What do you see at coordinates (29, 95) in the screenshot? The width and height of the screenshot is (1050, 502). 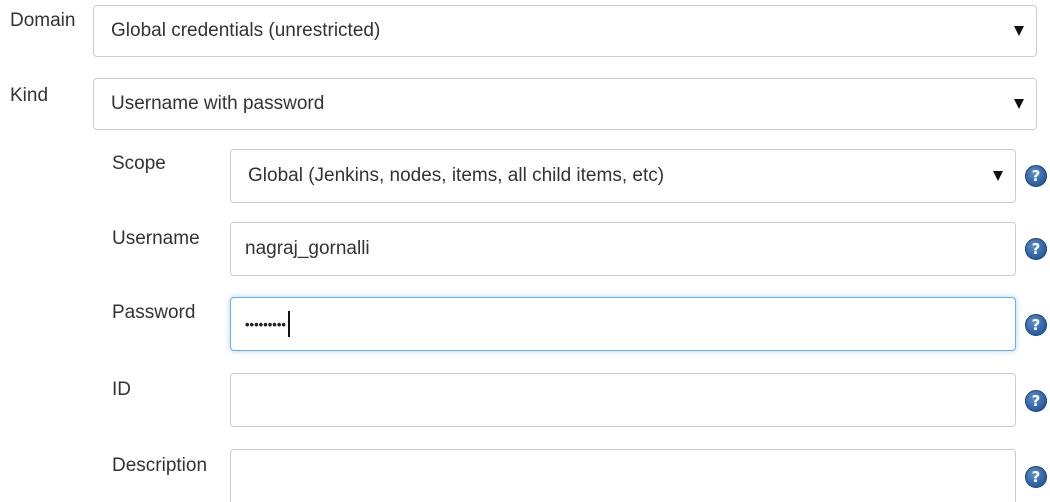 I see `kind-label: Kind` at bounding box center [29, 95].